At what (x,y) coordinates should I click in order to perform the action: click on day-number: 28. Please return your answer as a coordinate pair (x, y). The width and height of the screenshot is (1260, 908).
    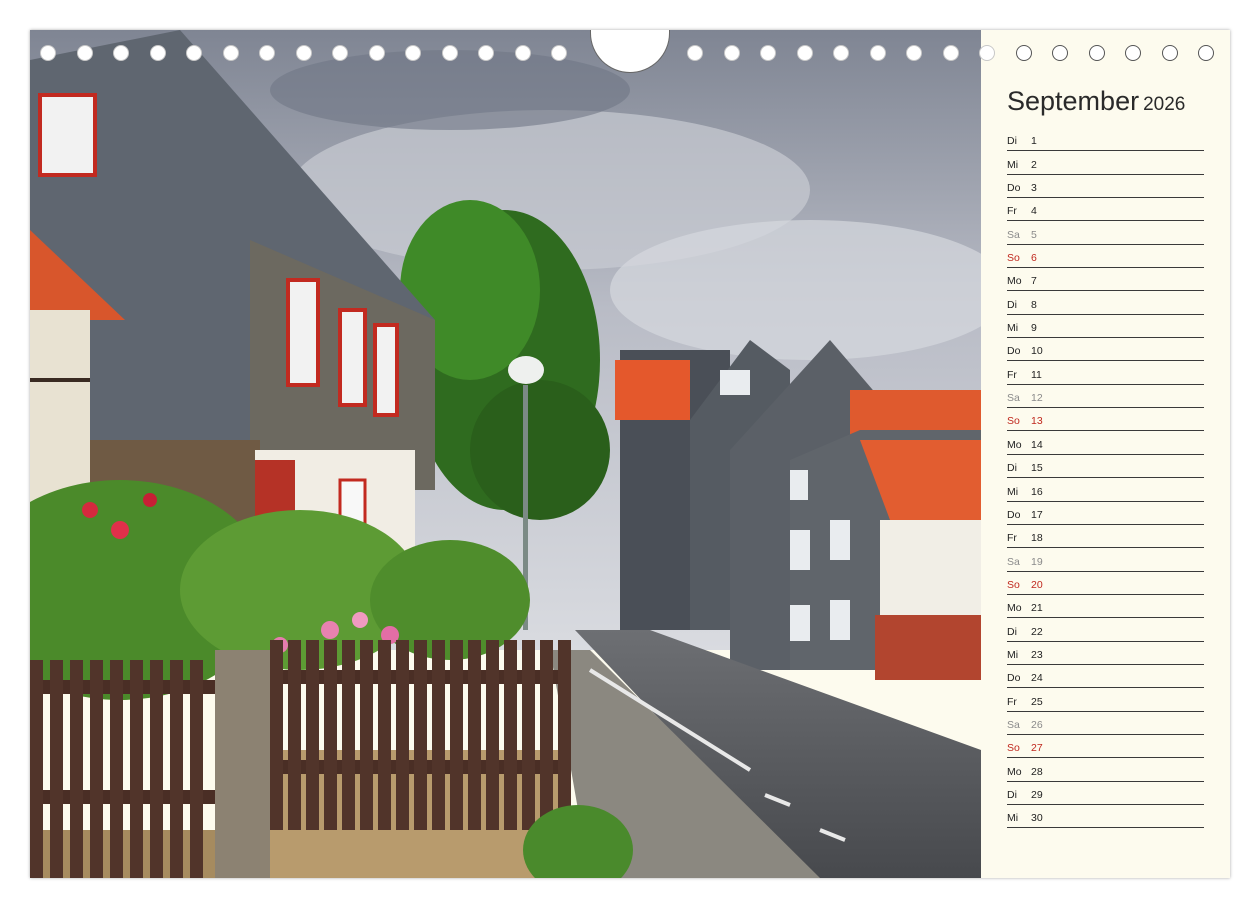
    Looking at the image, I should click on (1037, 771).